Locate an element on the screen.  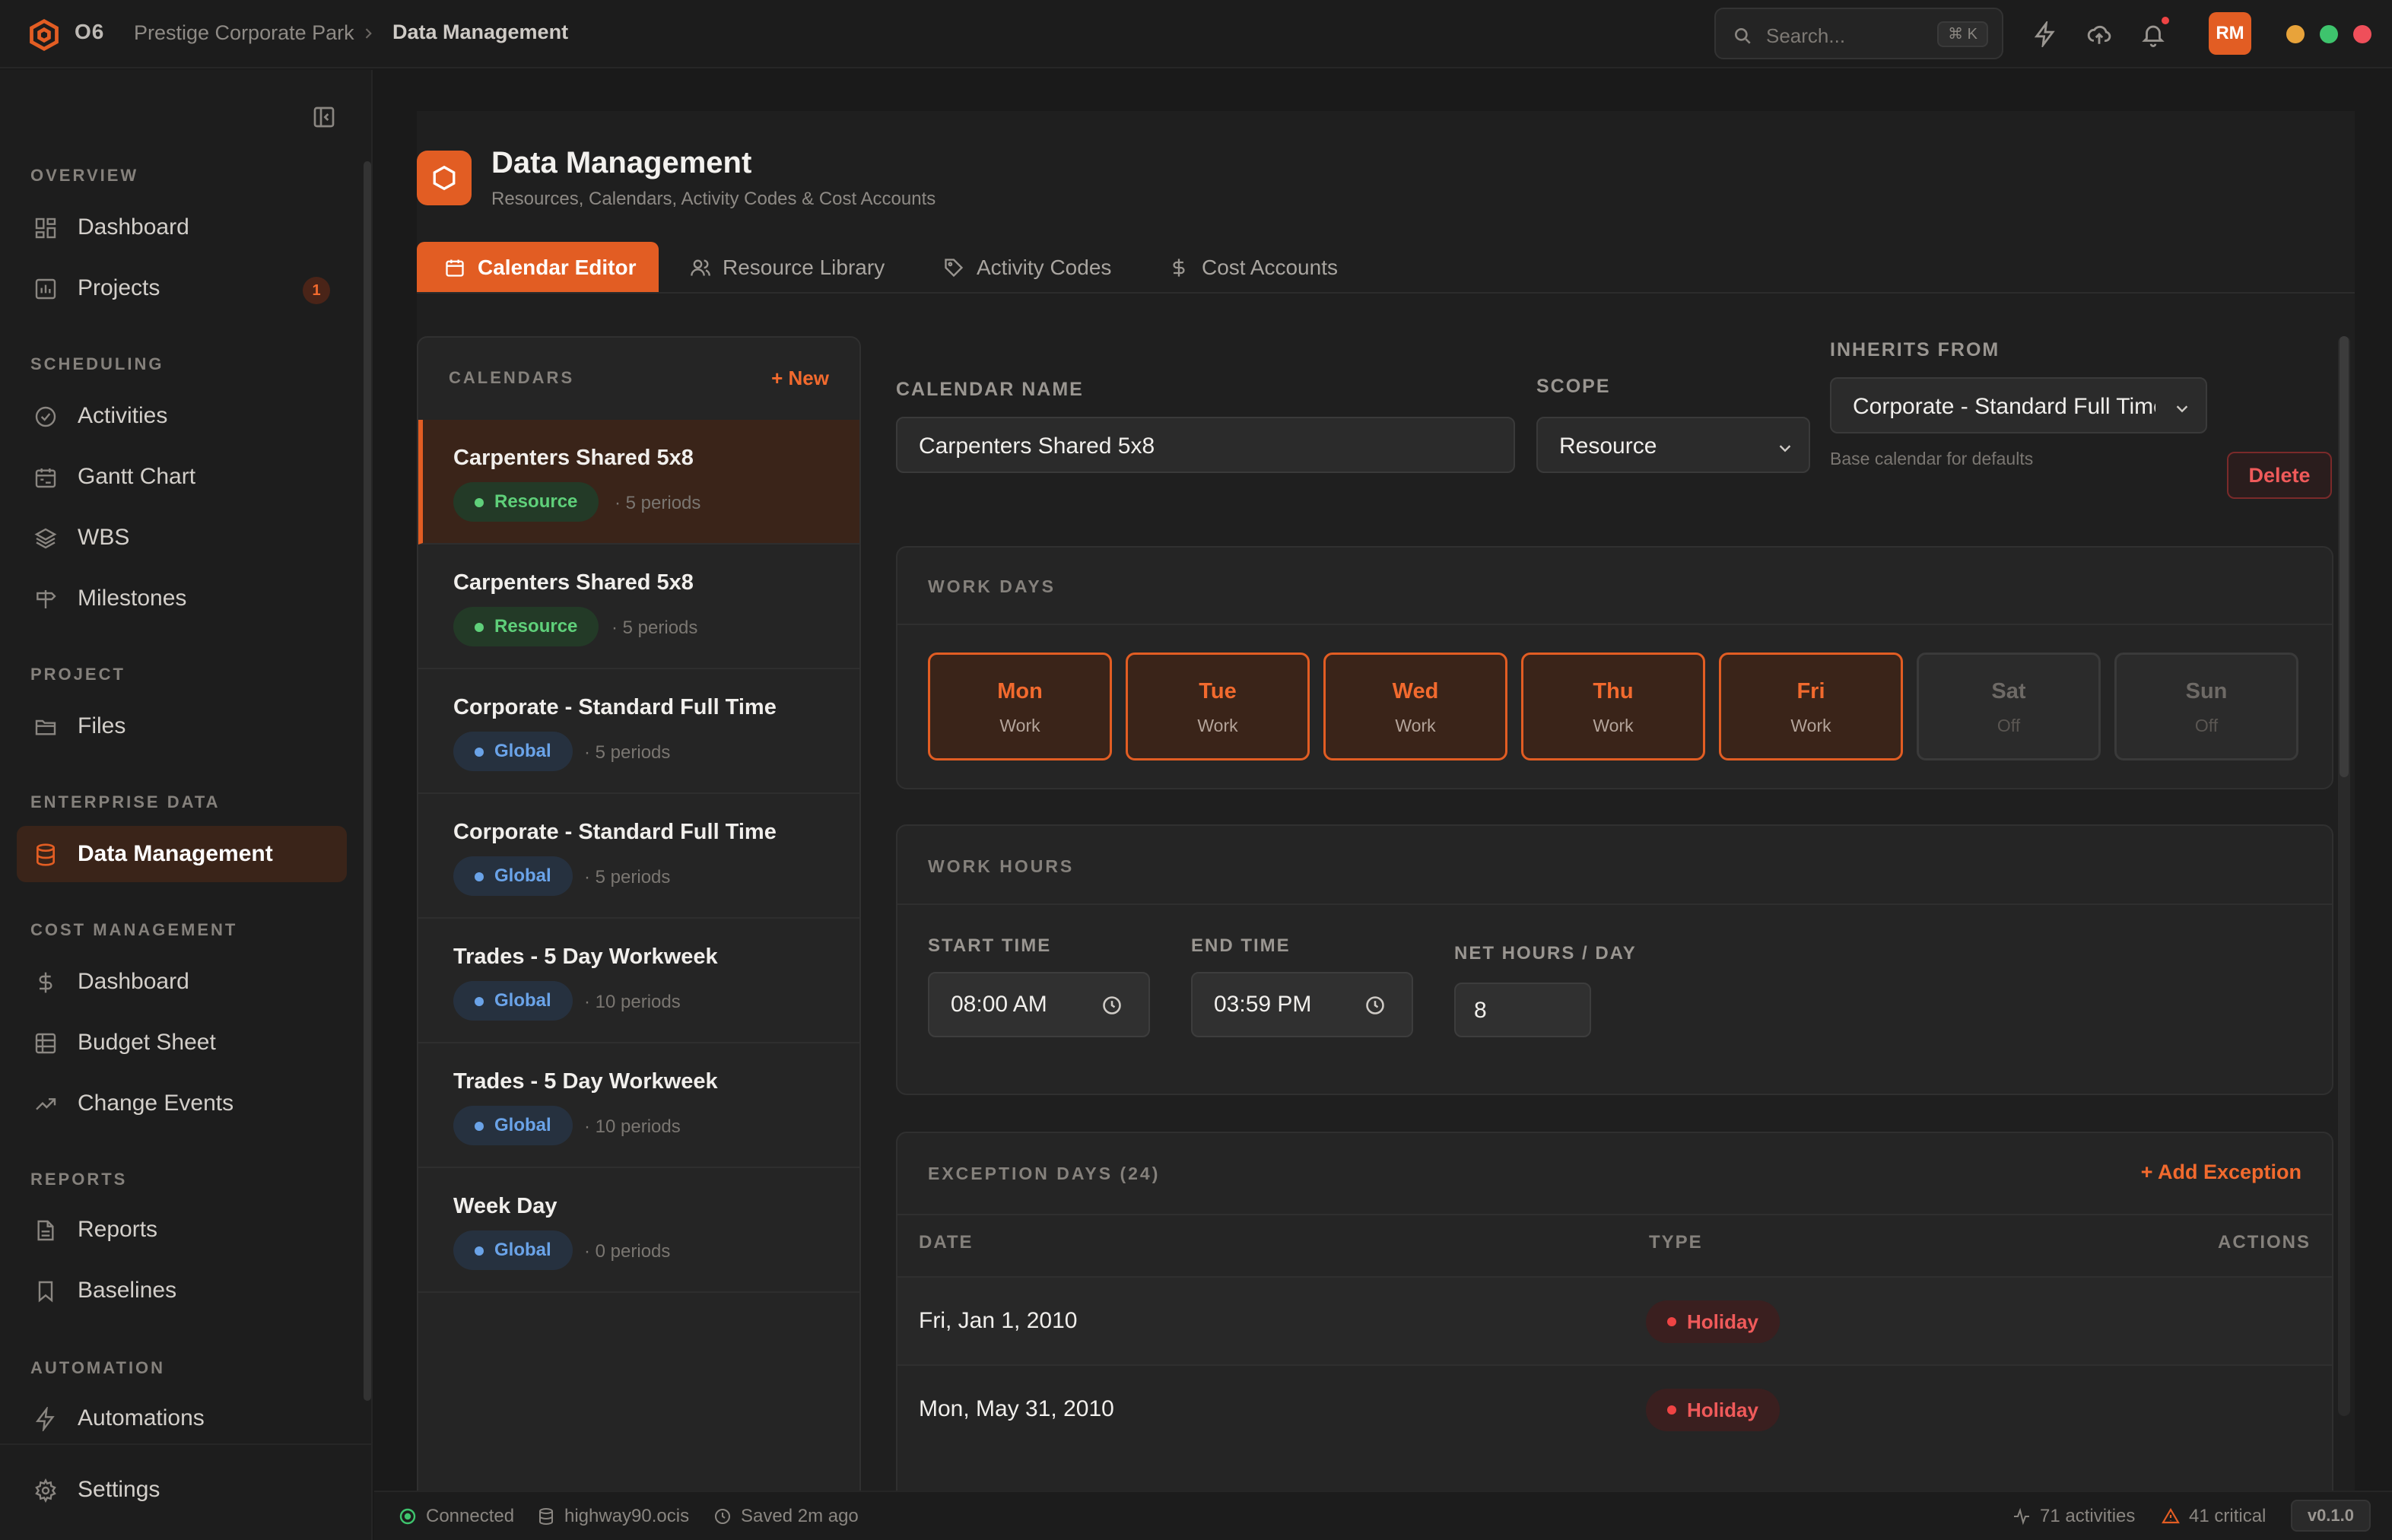
day-toggle-sat: Sat Off is located at coordinates (2009, 706).